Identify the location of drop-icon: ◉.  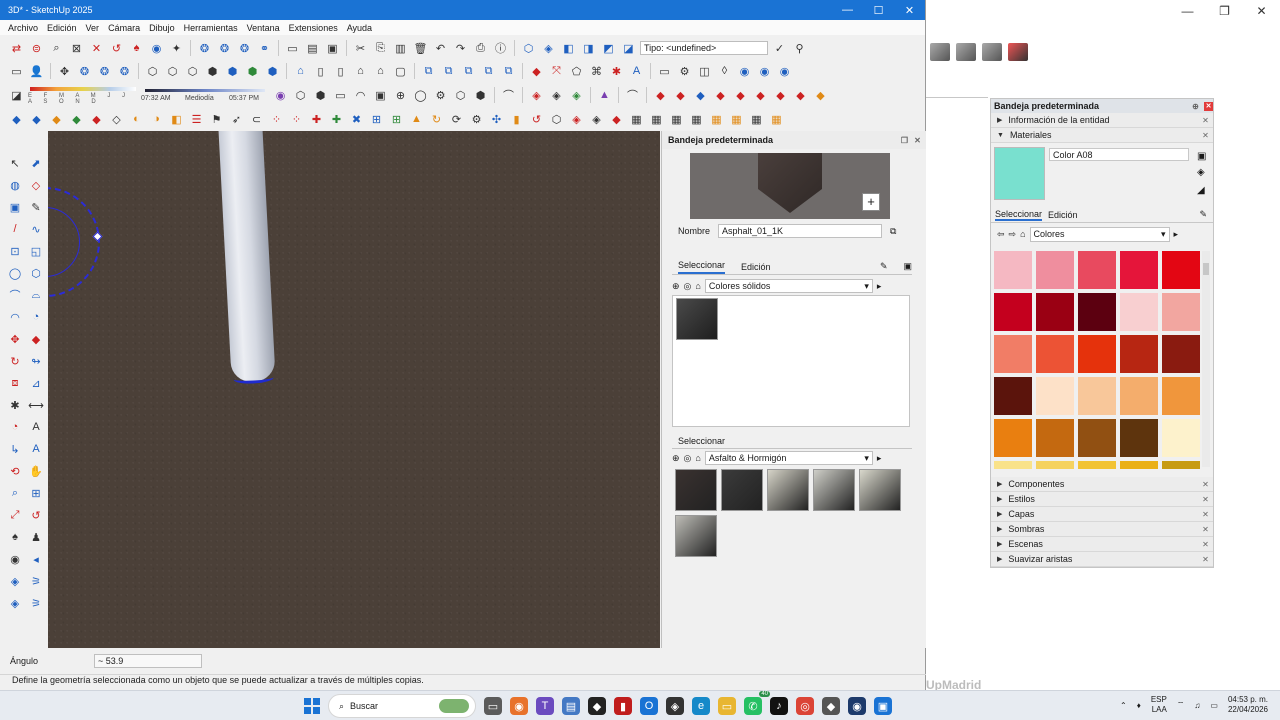
(784, 71).